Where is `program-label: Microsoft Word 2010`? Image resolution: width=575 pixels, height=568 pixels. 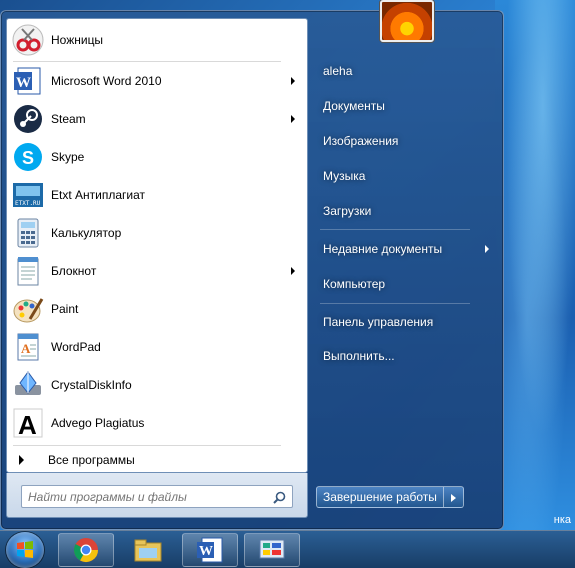
program-label: Microsoft Word 2010 is located at coordinates (106, 81).